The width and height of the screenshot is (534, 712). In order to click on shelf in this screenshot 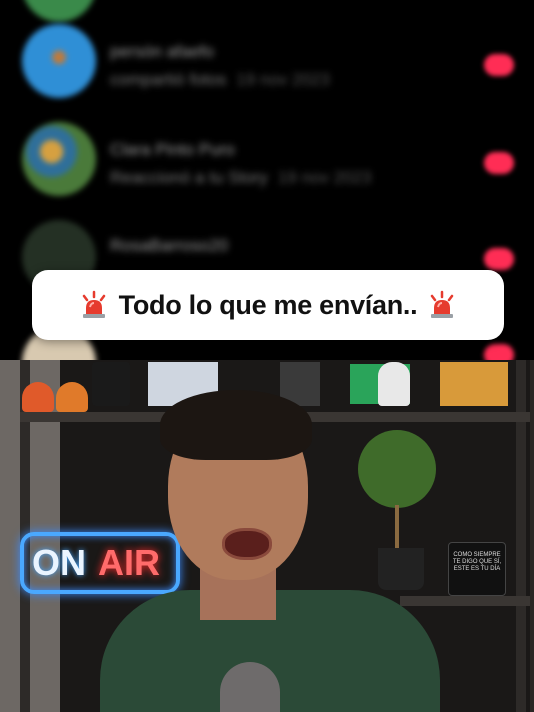, I will do `click(465, 601)`.